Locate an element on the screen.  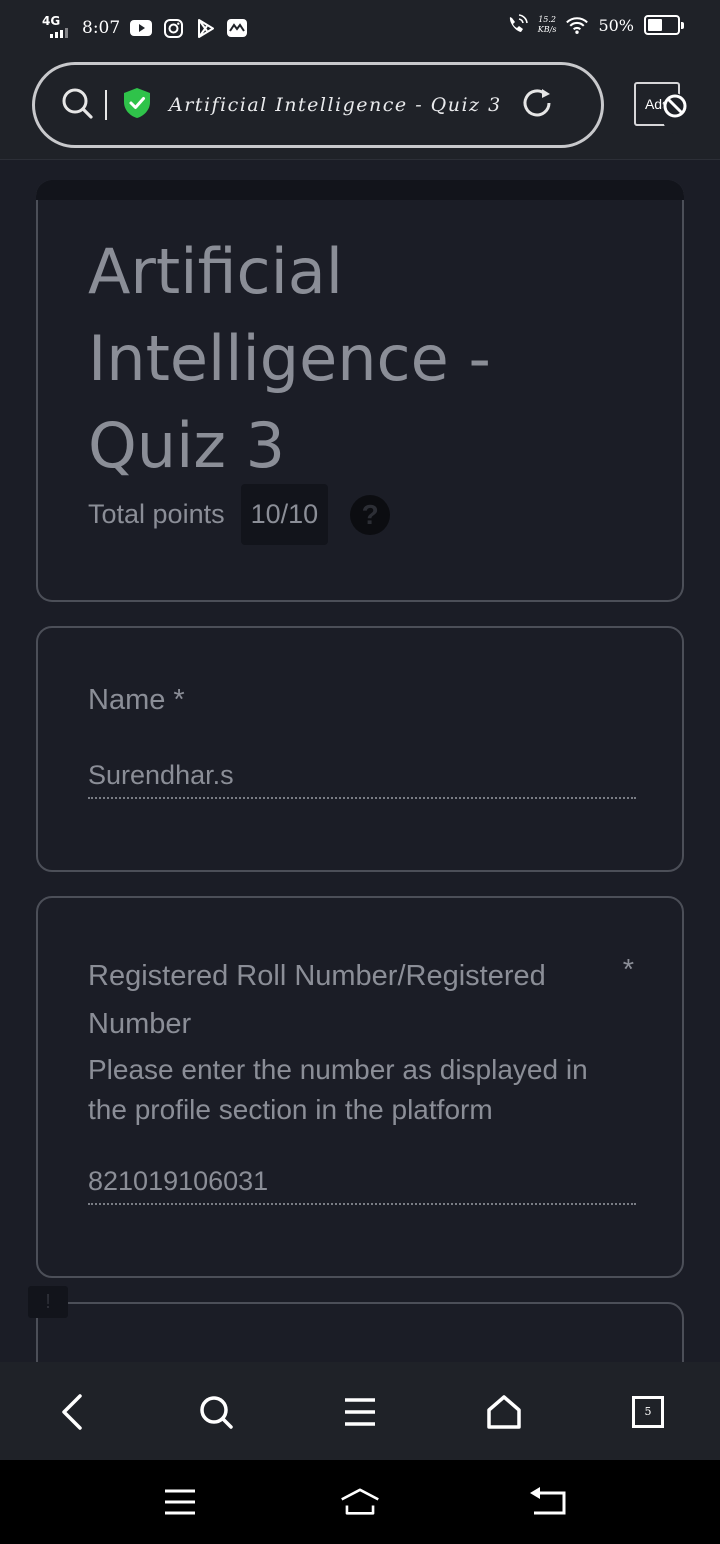
instagram-icon is located at coordinates (173, 28).